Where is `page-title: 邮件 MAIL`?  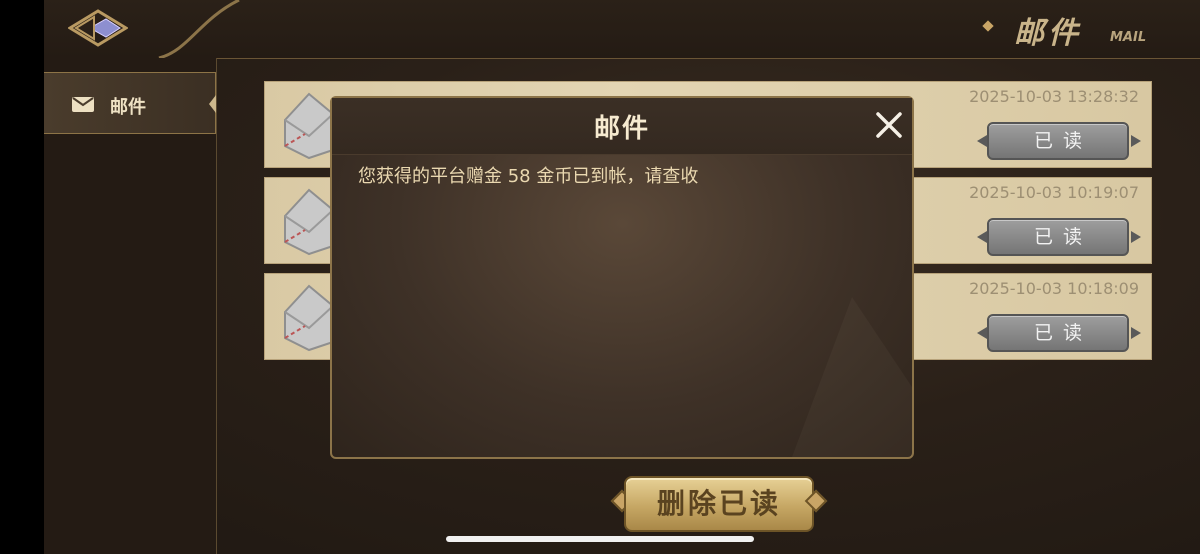
page-title: 邮件 MAIL is located at coordinates (1090, 29).